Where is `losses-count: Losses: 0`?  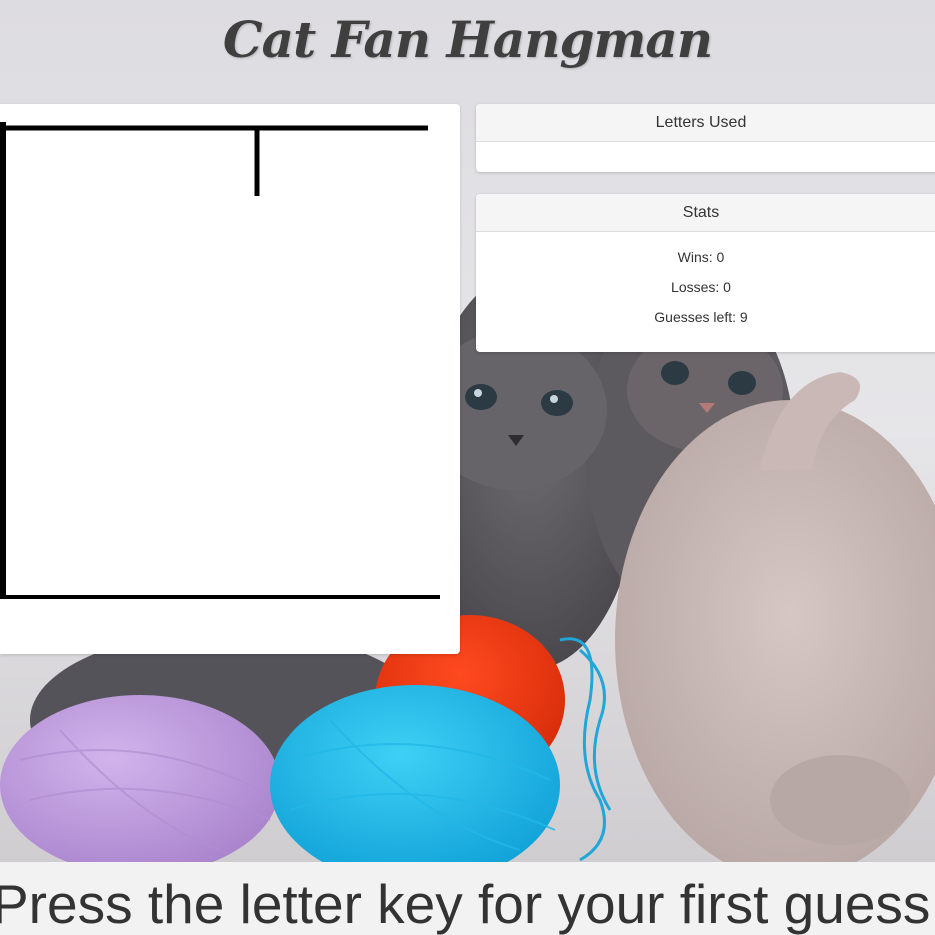
losses-count: Losses: 0 is located at coordinates (701, 287).